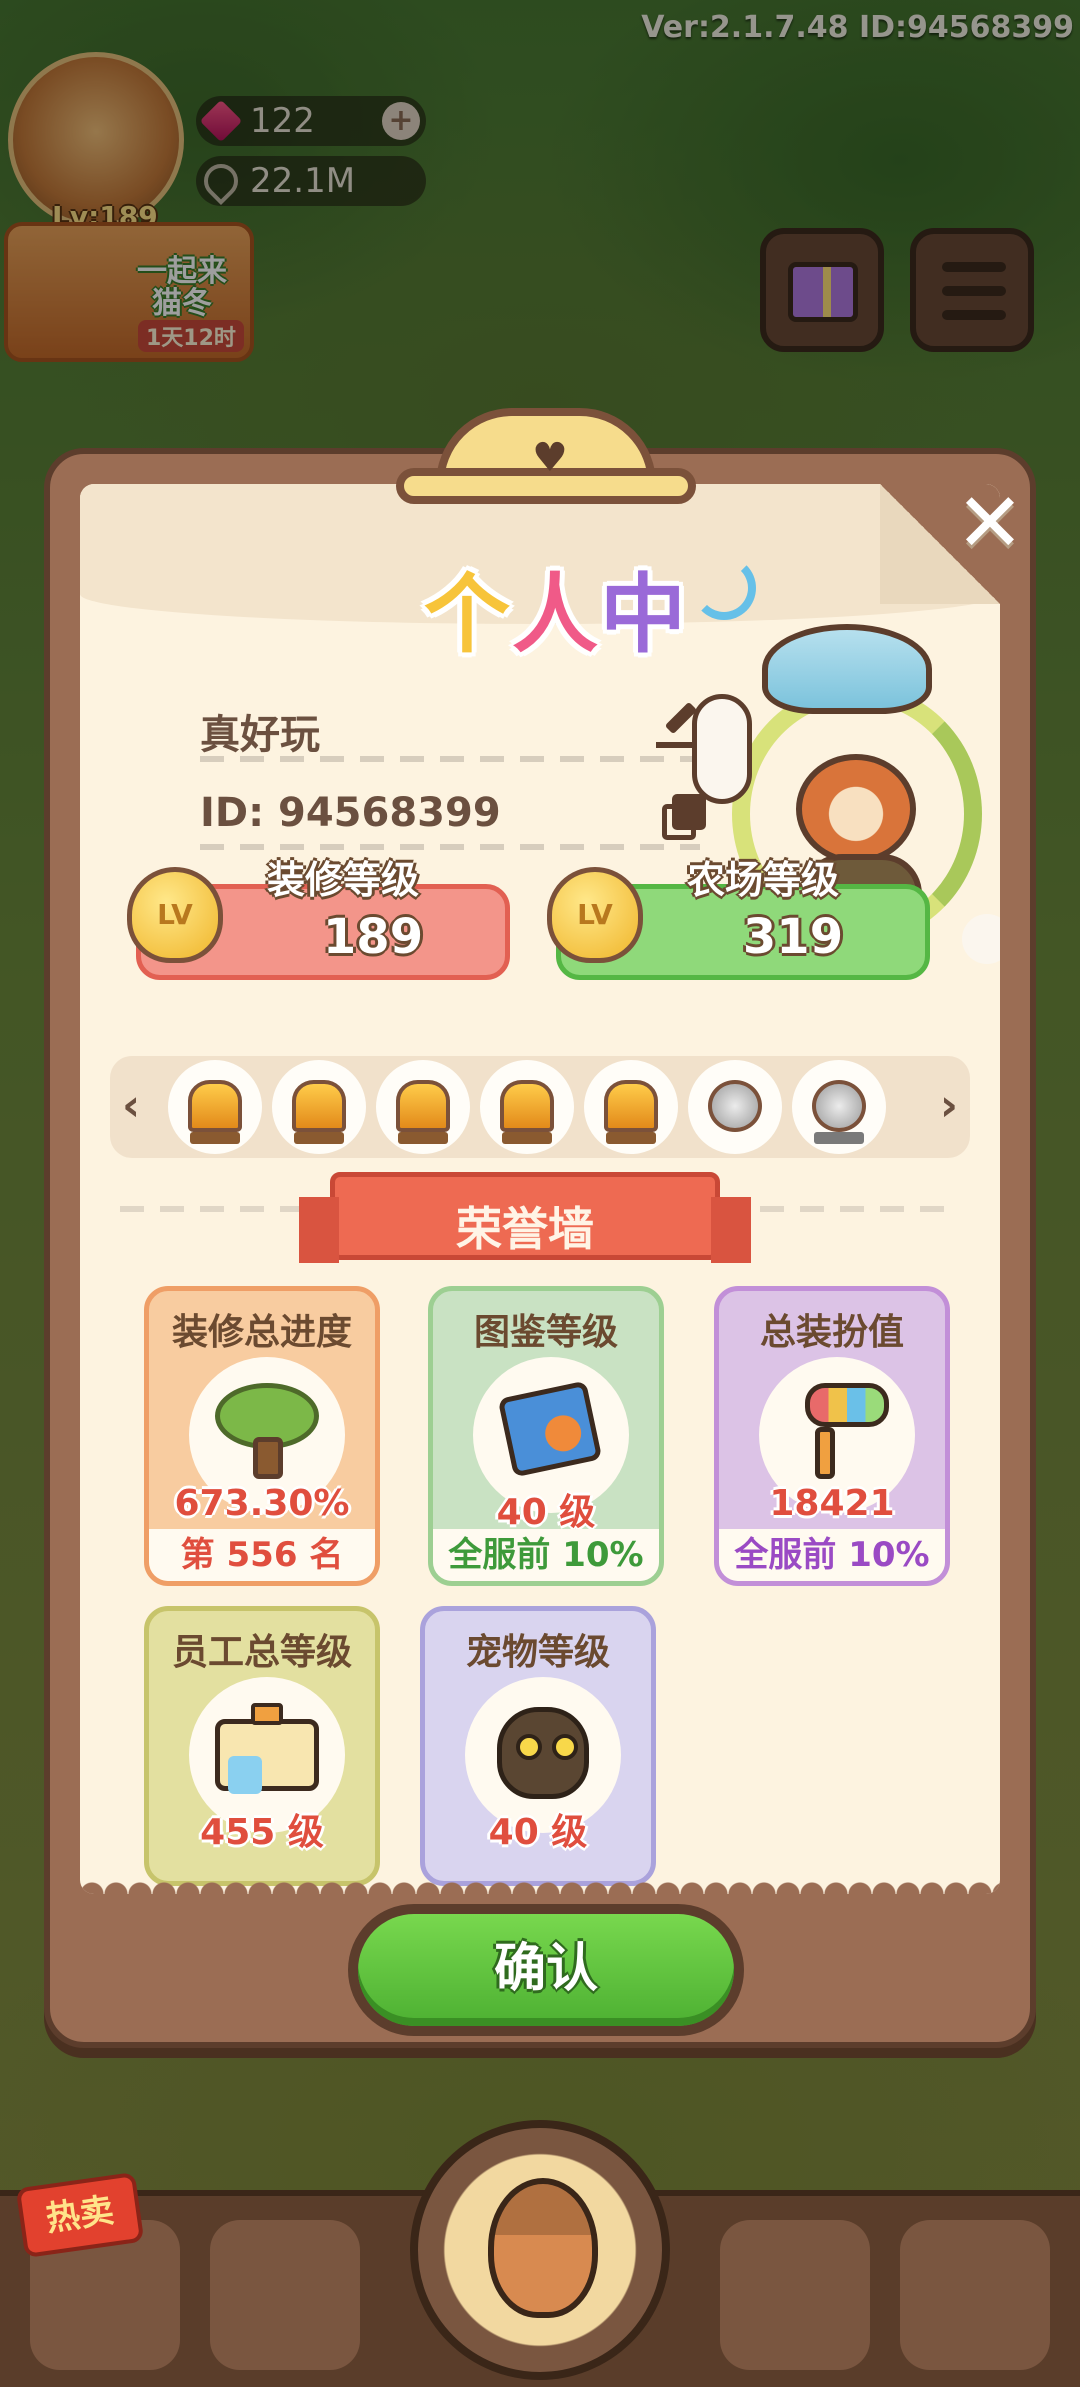  What do you see at coordinates (762, 880) in the screenshot?
I see `farm-level-label: 农场等级` at bounding box center [762, 880].